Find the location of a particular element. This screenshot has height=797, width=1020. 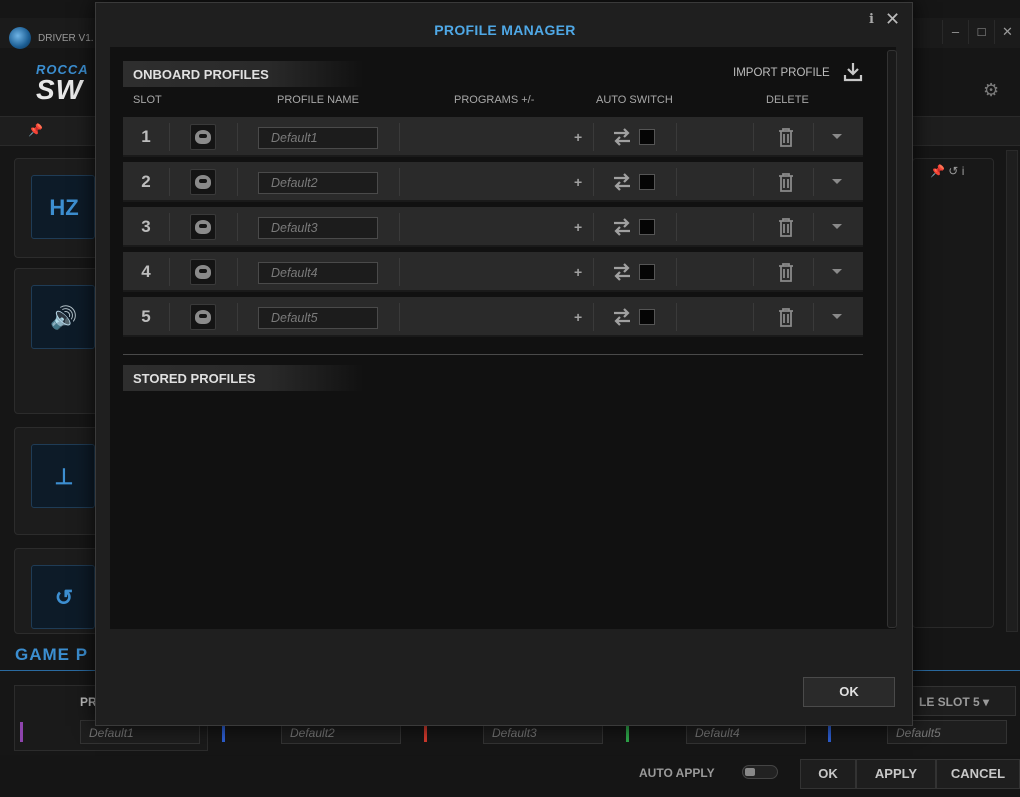

pin-blue-icon: 📌 is located at coordinates (937, 171).